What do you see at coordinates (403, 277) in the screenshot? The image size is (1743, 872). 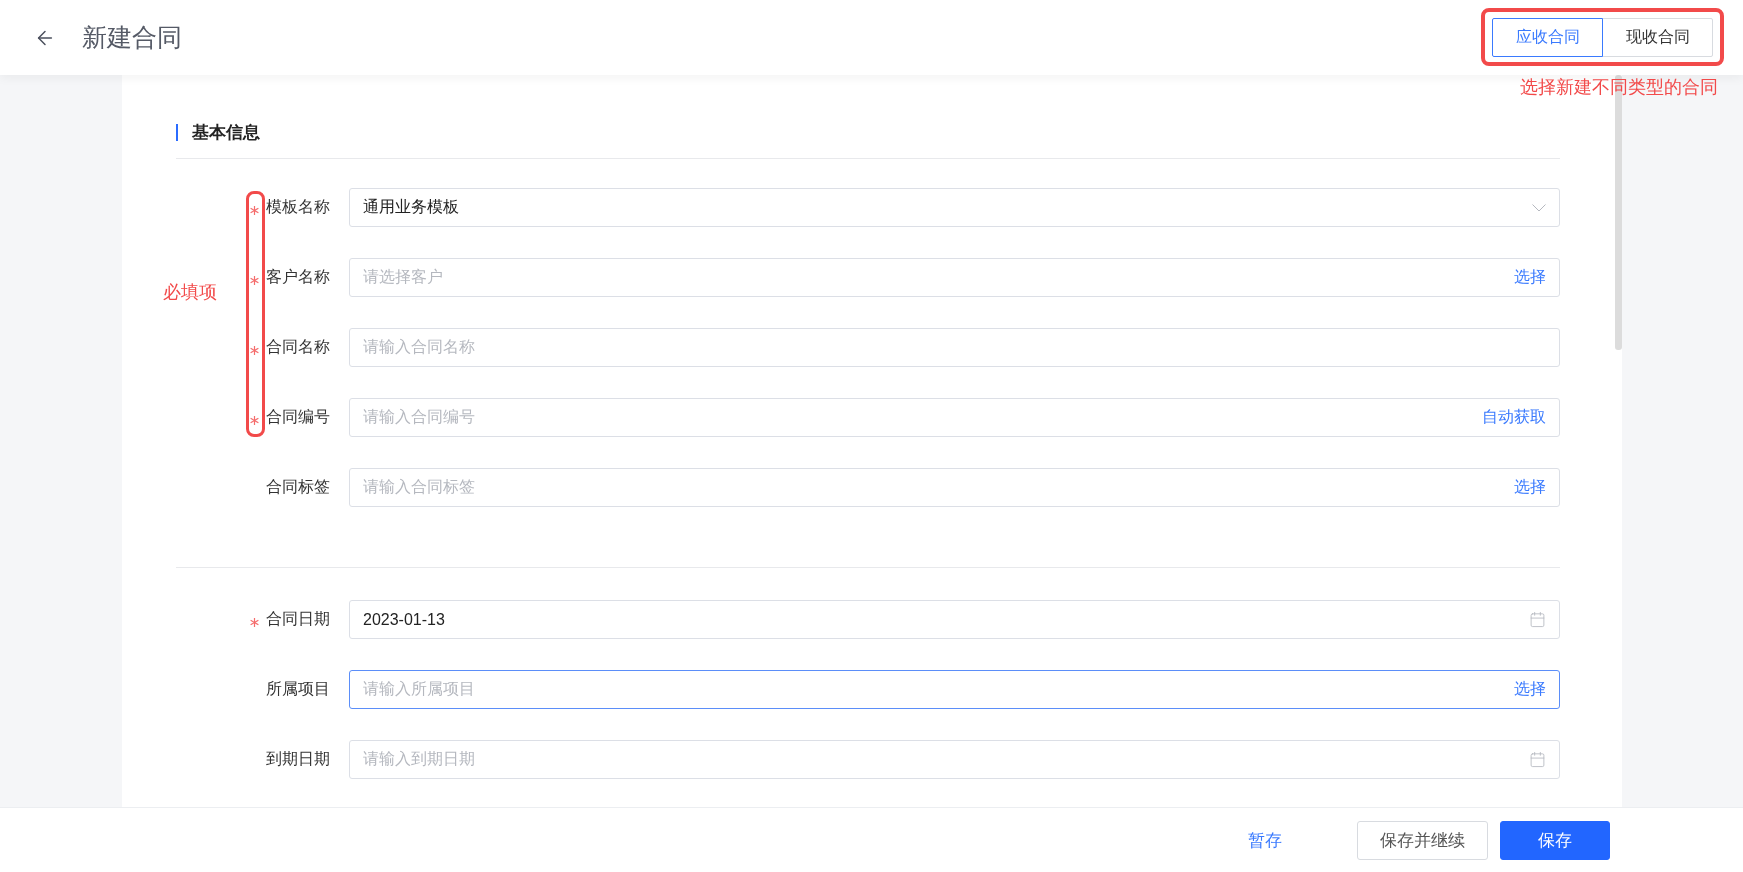 I see `field-placeholder: 请选择客户` at bounding box center [403, 277].